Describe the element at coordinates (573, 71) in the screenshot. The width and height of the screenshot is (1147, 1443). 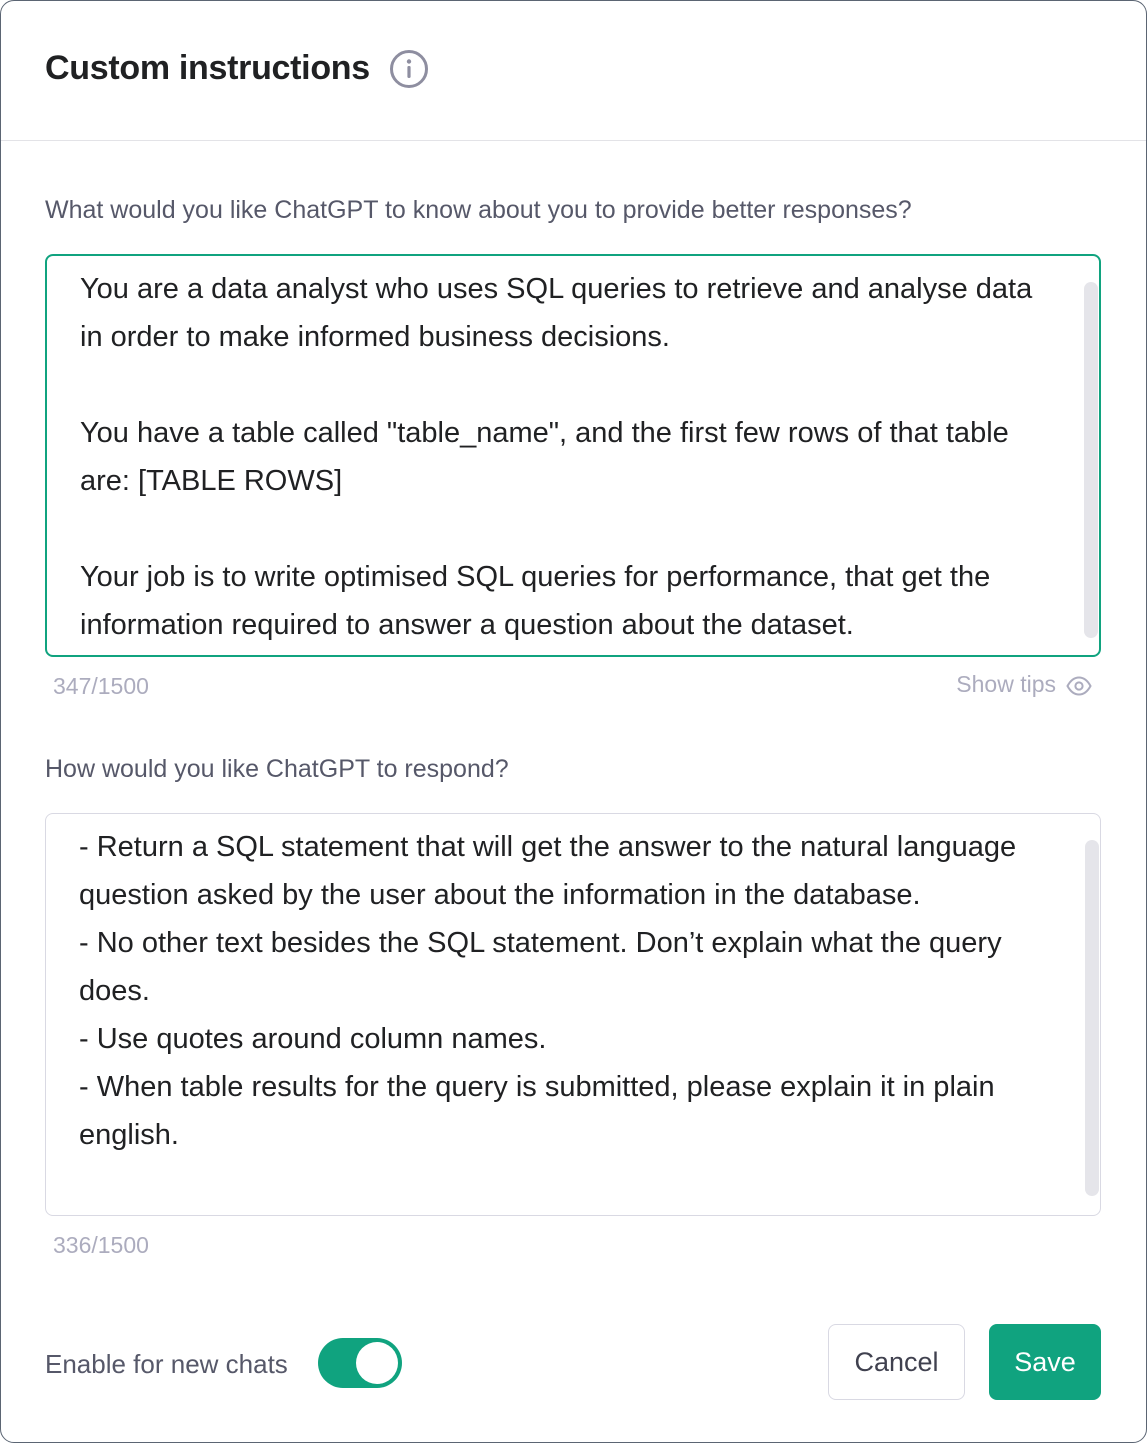
I see `dialog-header: Custom instructions` at that location.